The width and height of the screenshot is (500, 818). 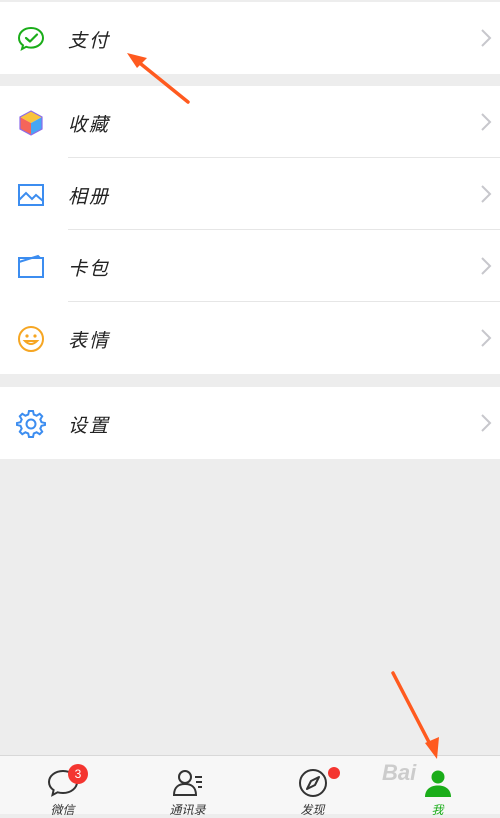 I want to click on wallet-icon, so click(x=31, y=267).